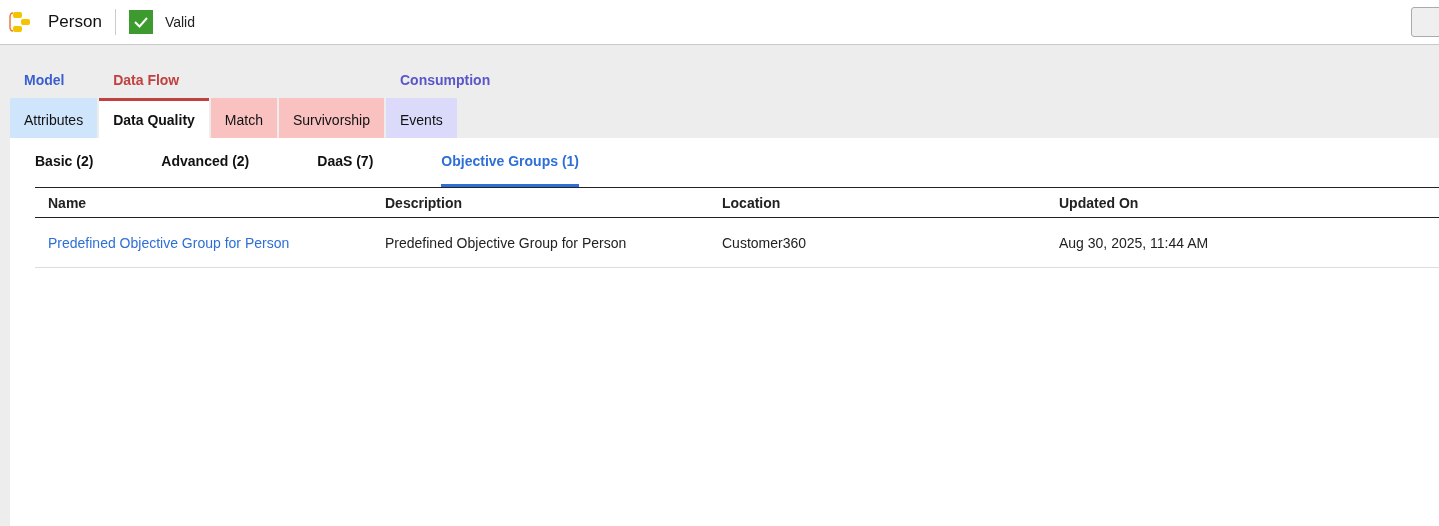 The width and height of the screenshot is (1439, 526). What do you see at coordinates (20, 22) in the screenshot?
I see `logo-icon` at bounding box center [20, 22].